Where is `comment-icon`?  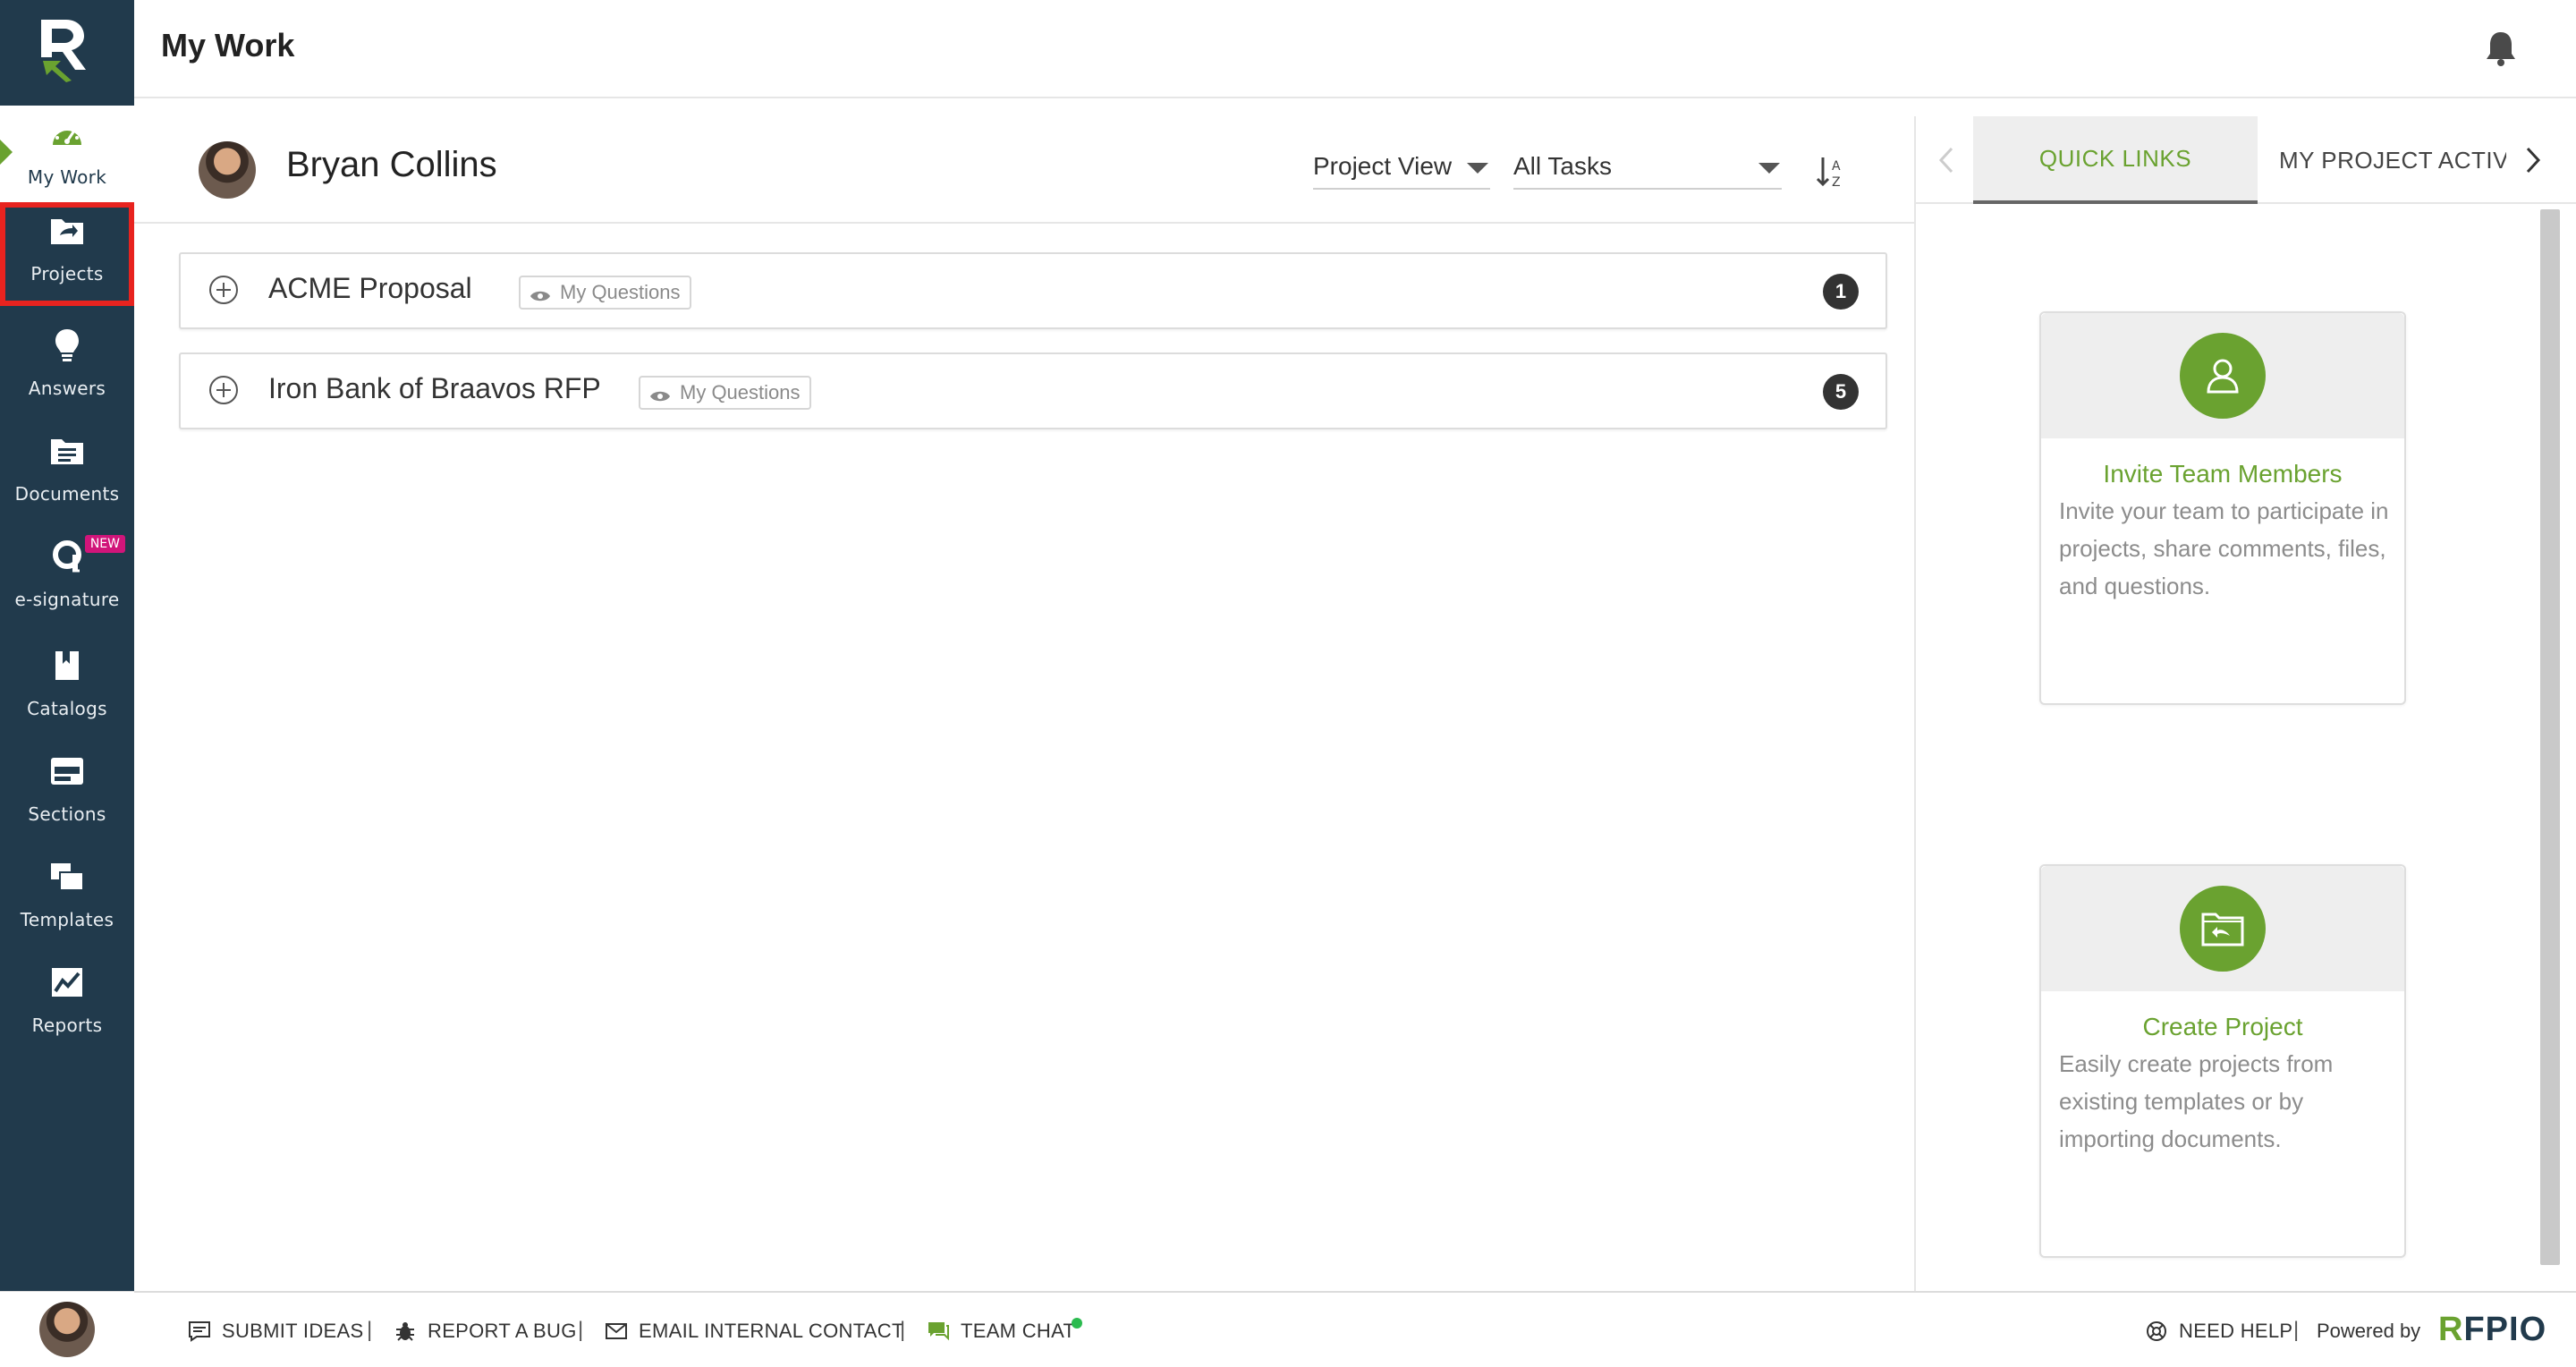 comment-icon is located at coordinates (199, 1331).